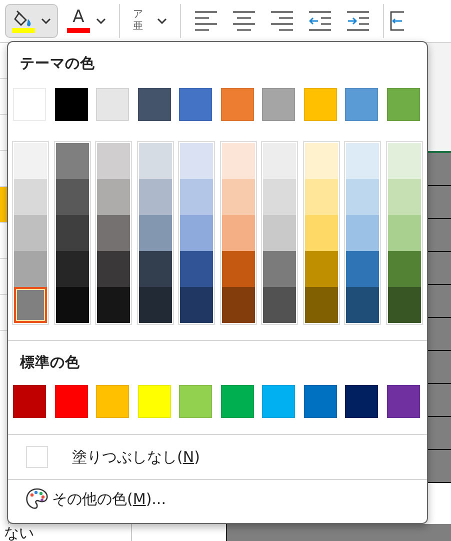  What do you see at coordinates (397, 21) in the screenshot?
I see `merge-cells-icon` at bounding box center [397, 21].